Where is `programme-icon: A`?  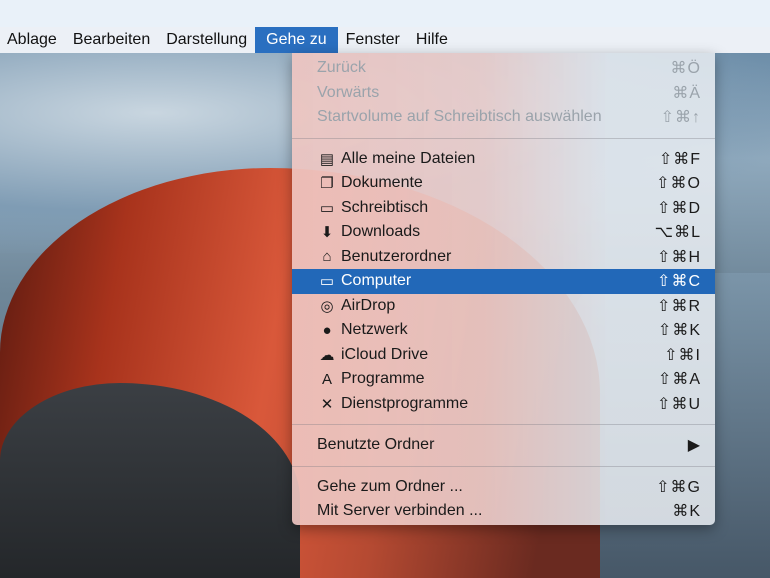 programme-icon: A is located at coordinates (326, 379).